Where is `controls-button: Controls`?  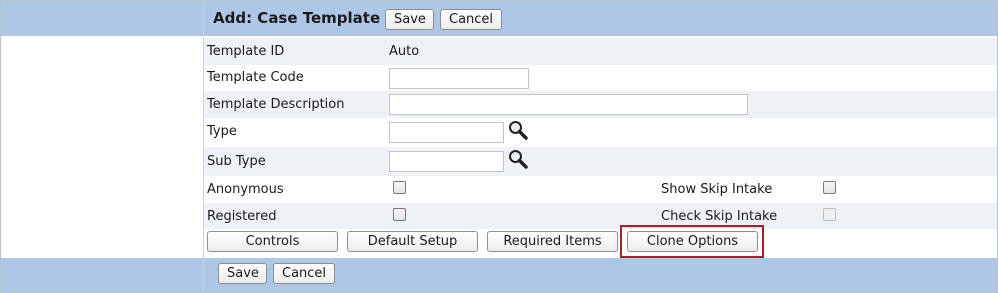 controls-button: Controls is located at coordinates (272, 241).